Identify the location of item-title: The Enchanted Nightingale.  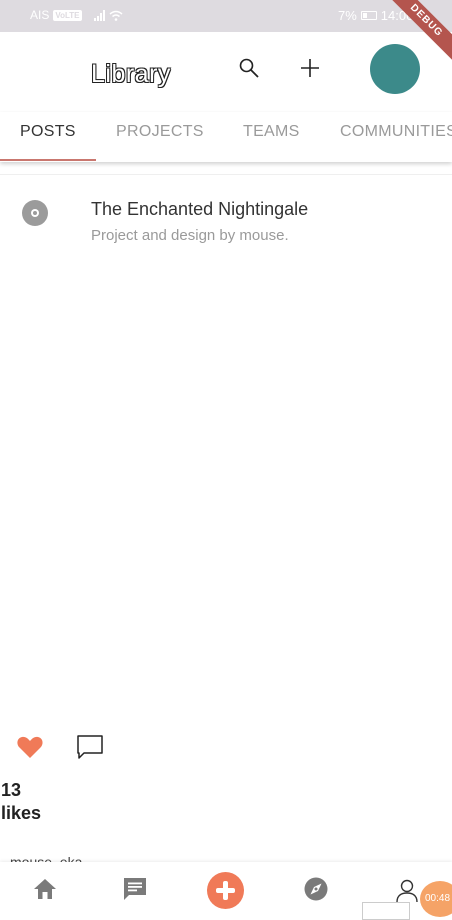
(200, 209).